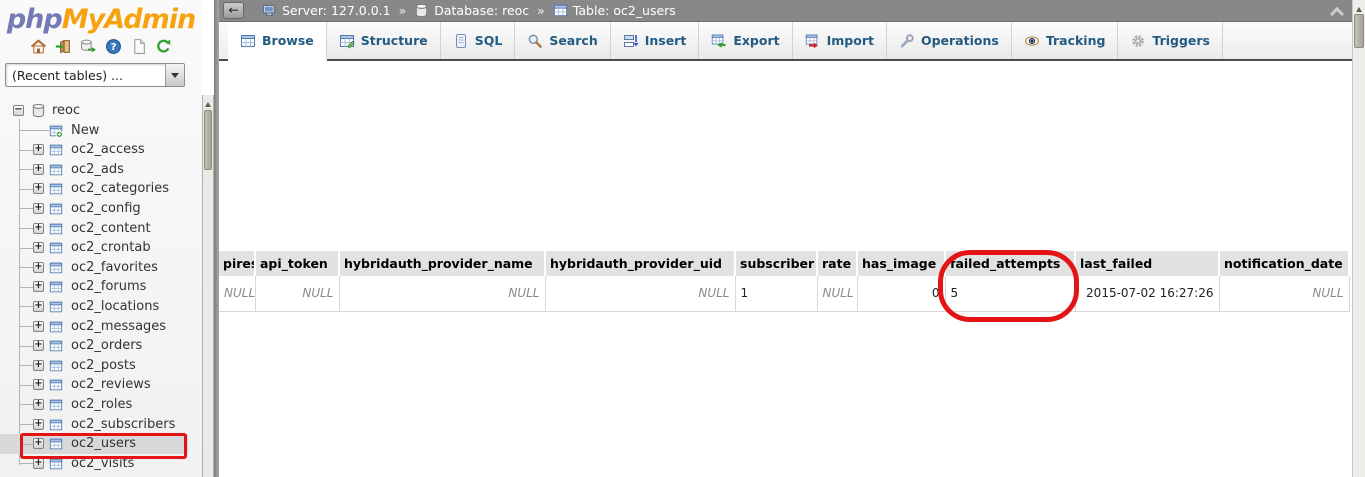 This screenshot has height=477, width=1365. I want to click on column-header: last_failed, so click(1147, 263).